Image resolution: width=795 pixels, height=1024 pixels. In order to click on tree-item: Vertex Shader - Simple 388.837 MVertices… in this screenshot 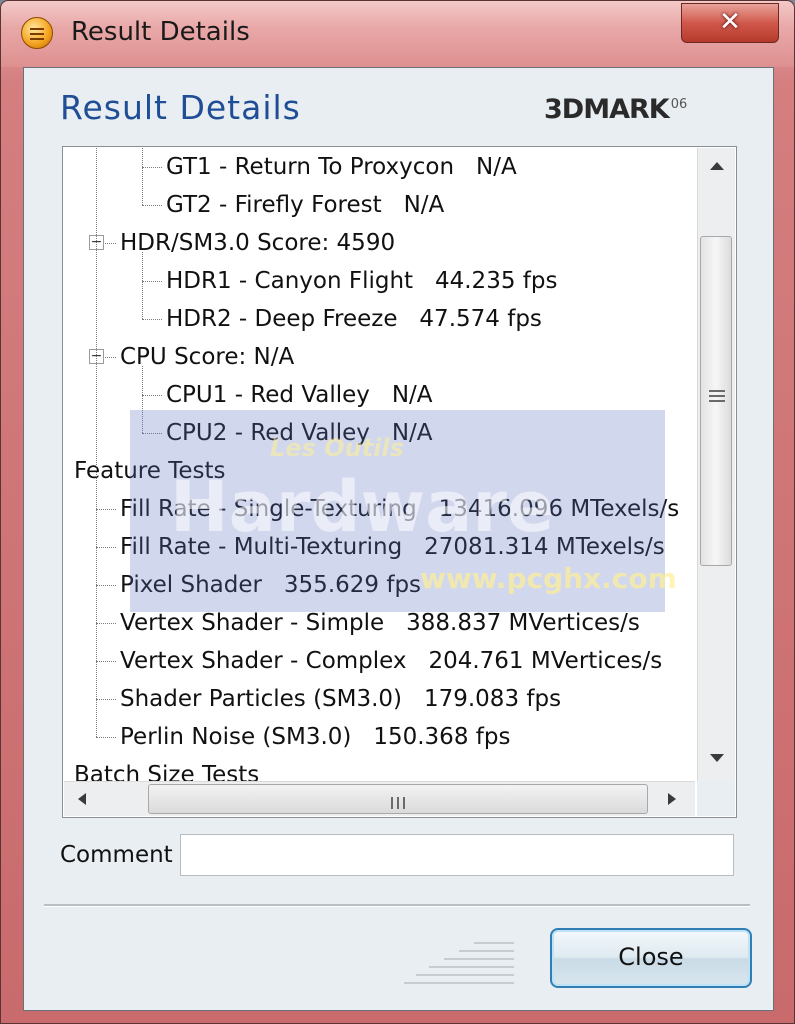, I will do `click(380, 623)`.